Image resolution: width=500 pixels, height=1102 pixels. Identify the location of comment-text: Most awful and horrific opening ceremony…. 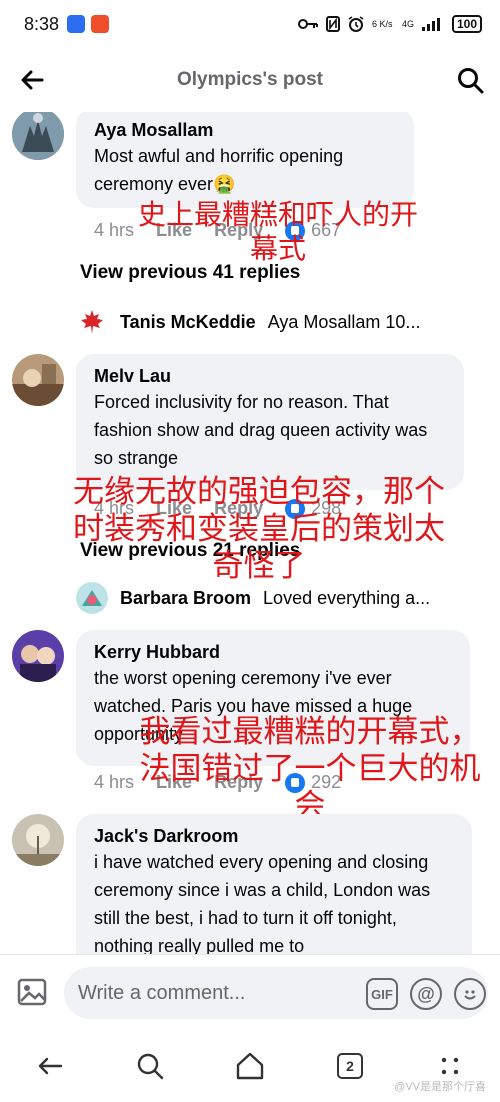
(219, 170).